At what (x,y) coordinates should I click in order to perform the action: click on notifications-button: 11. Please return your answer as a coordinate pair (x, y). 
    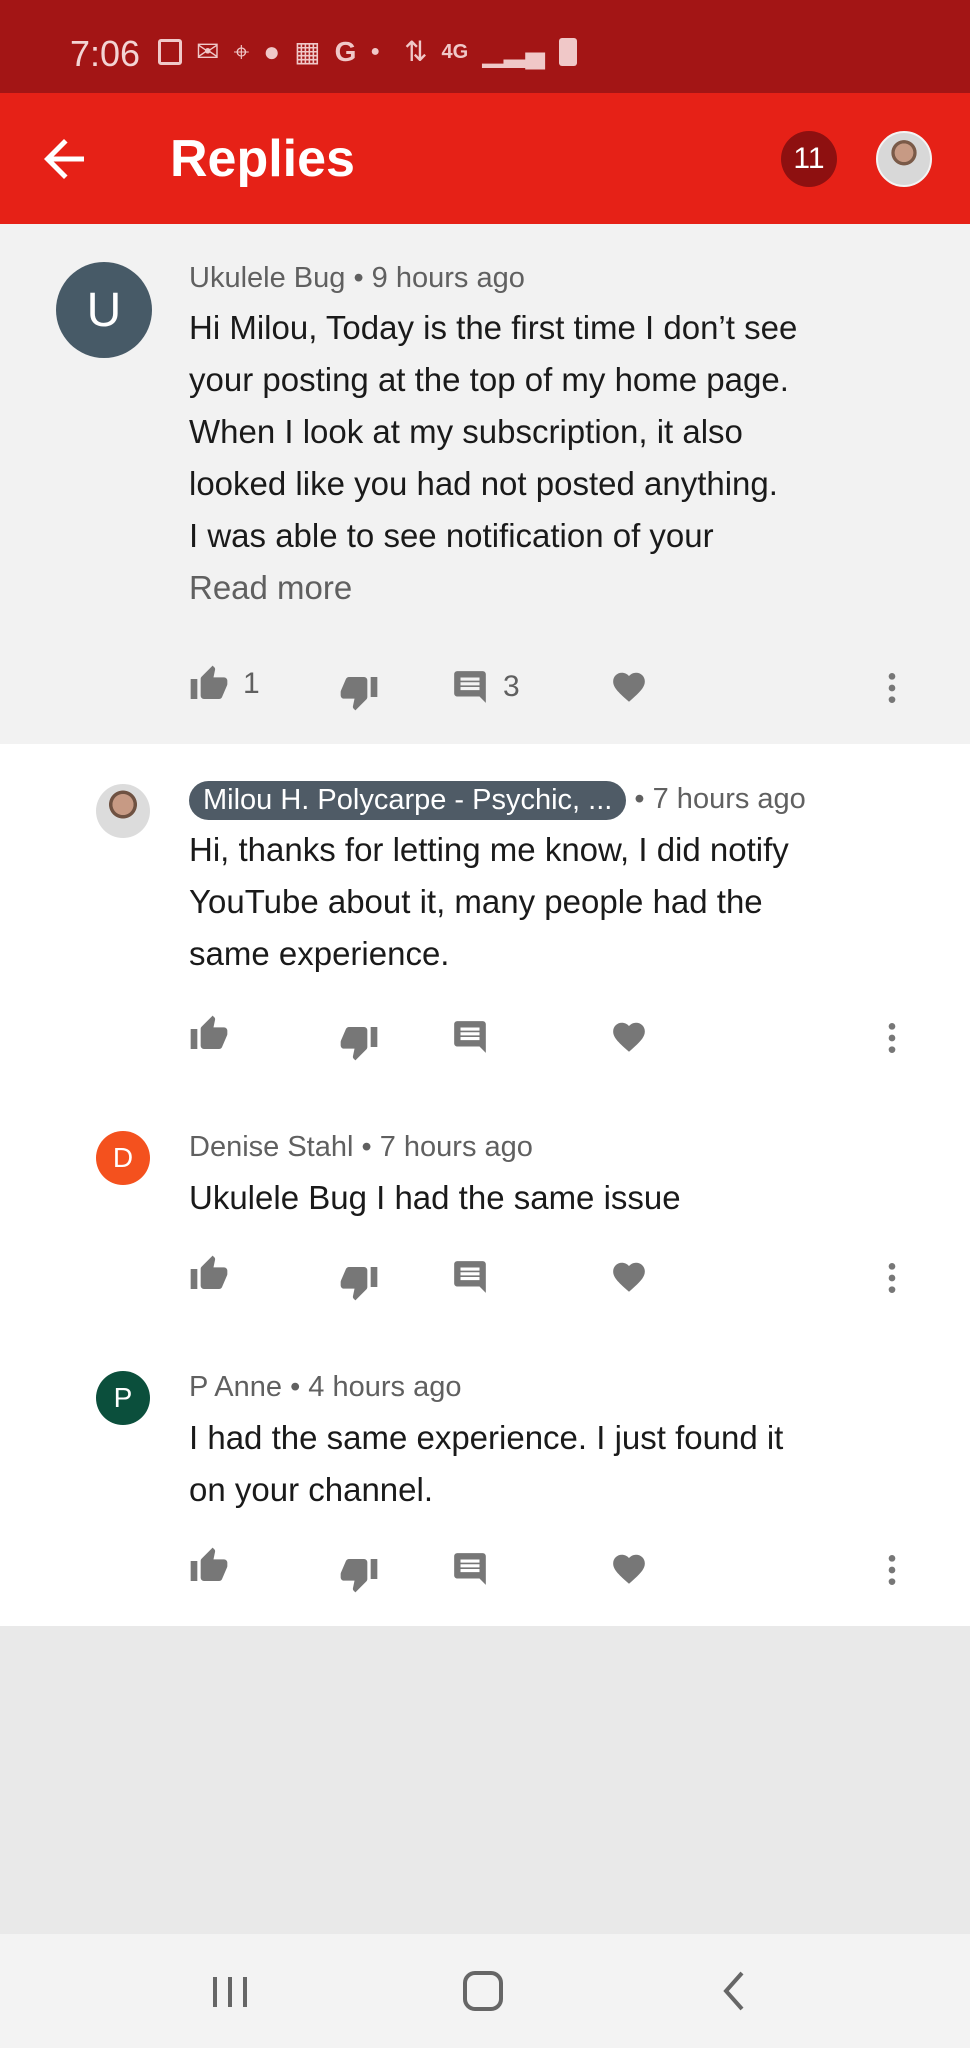
    Looking at the image, I should click on (809, 159).